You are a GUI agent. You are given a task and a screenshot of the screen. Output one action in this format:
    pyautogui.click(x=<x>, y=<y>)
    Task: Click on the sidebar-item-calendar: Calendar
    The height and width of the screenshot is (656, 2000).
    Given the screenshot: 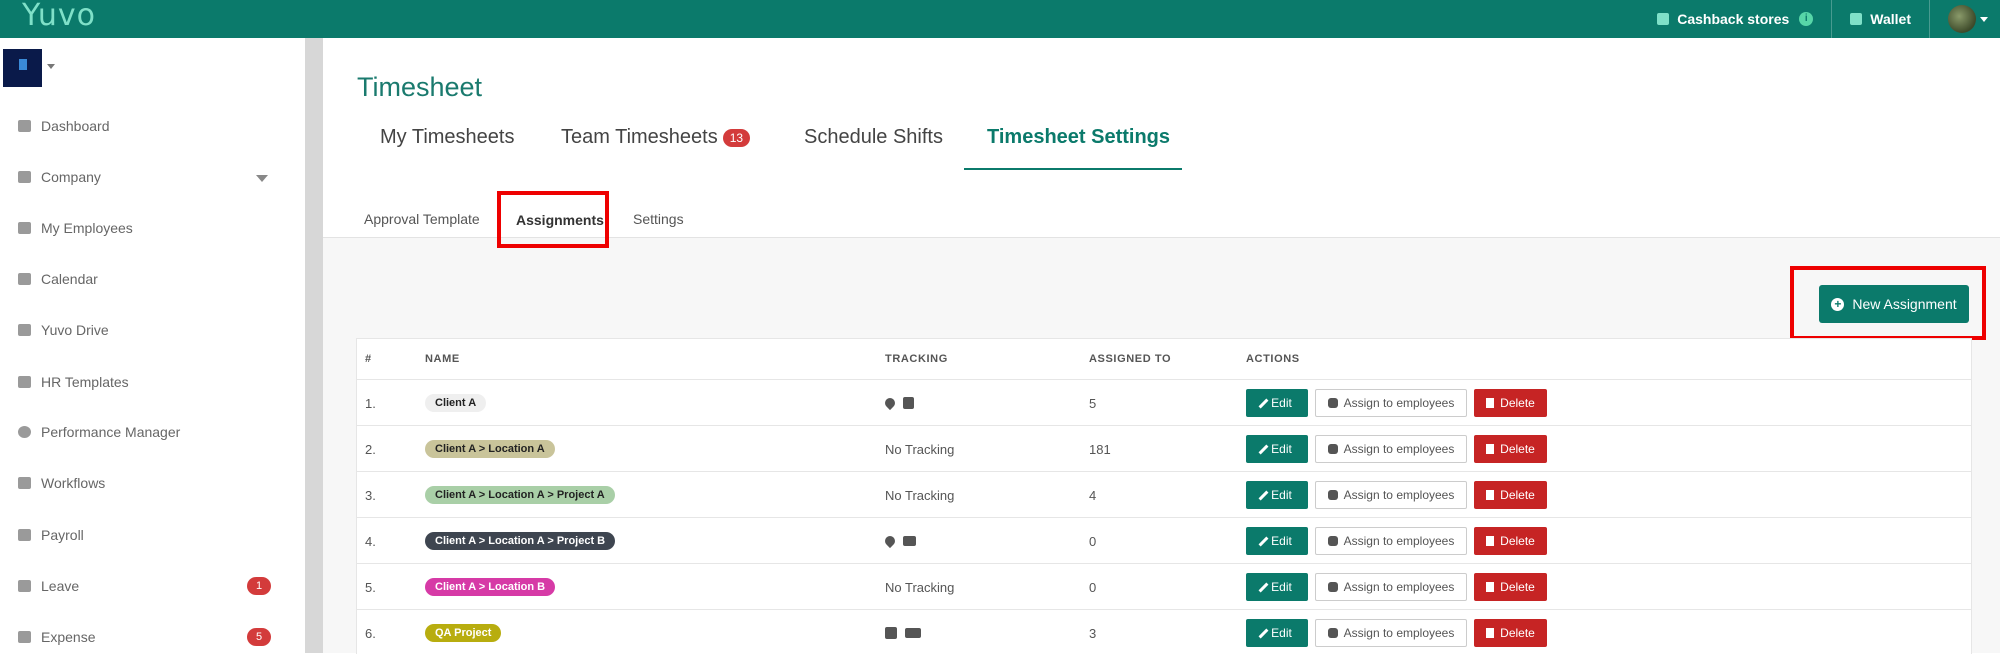 What is the action you would take?
    pyautogui.click(x=58, y=279)
    